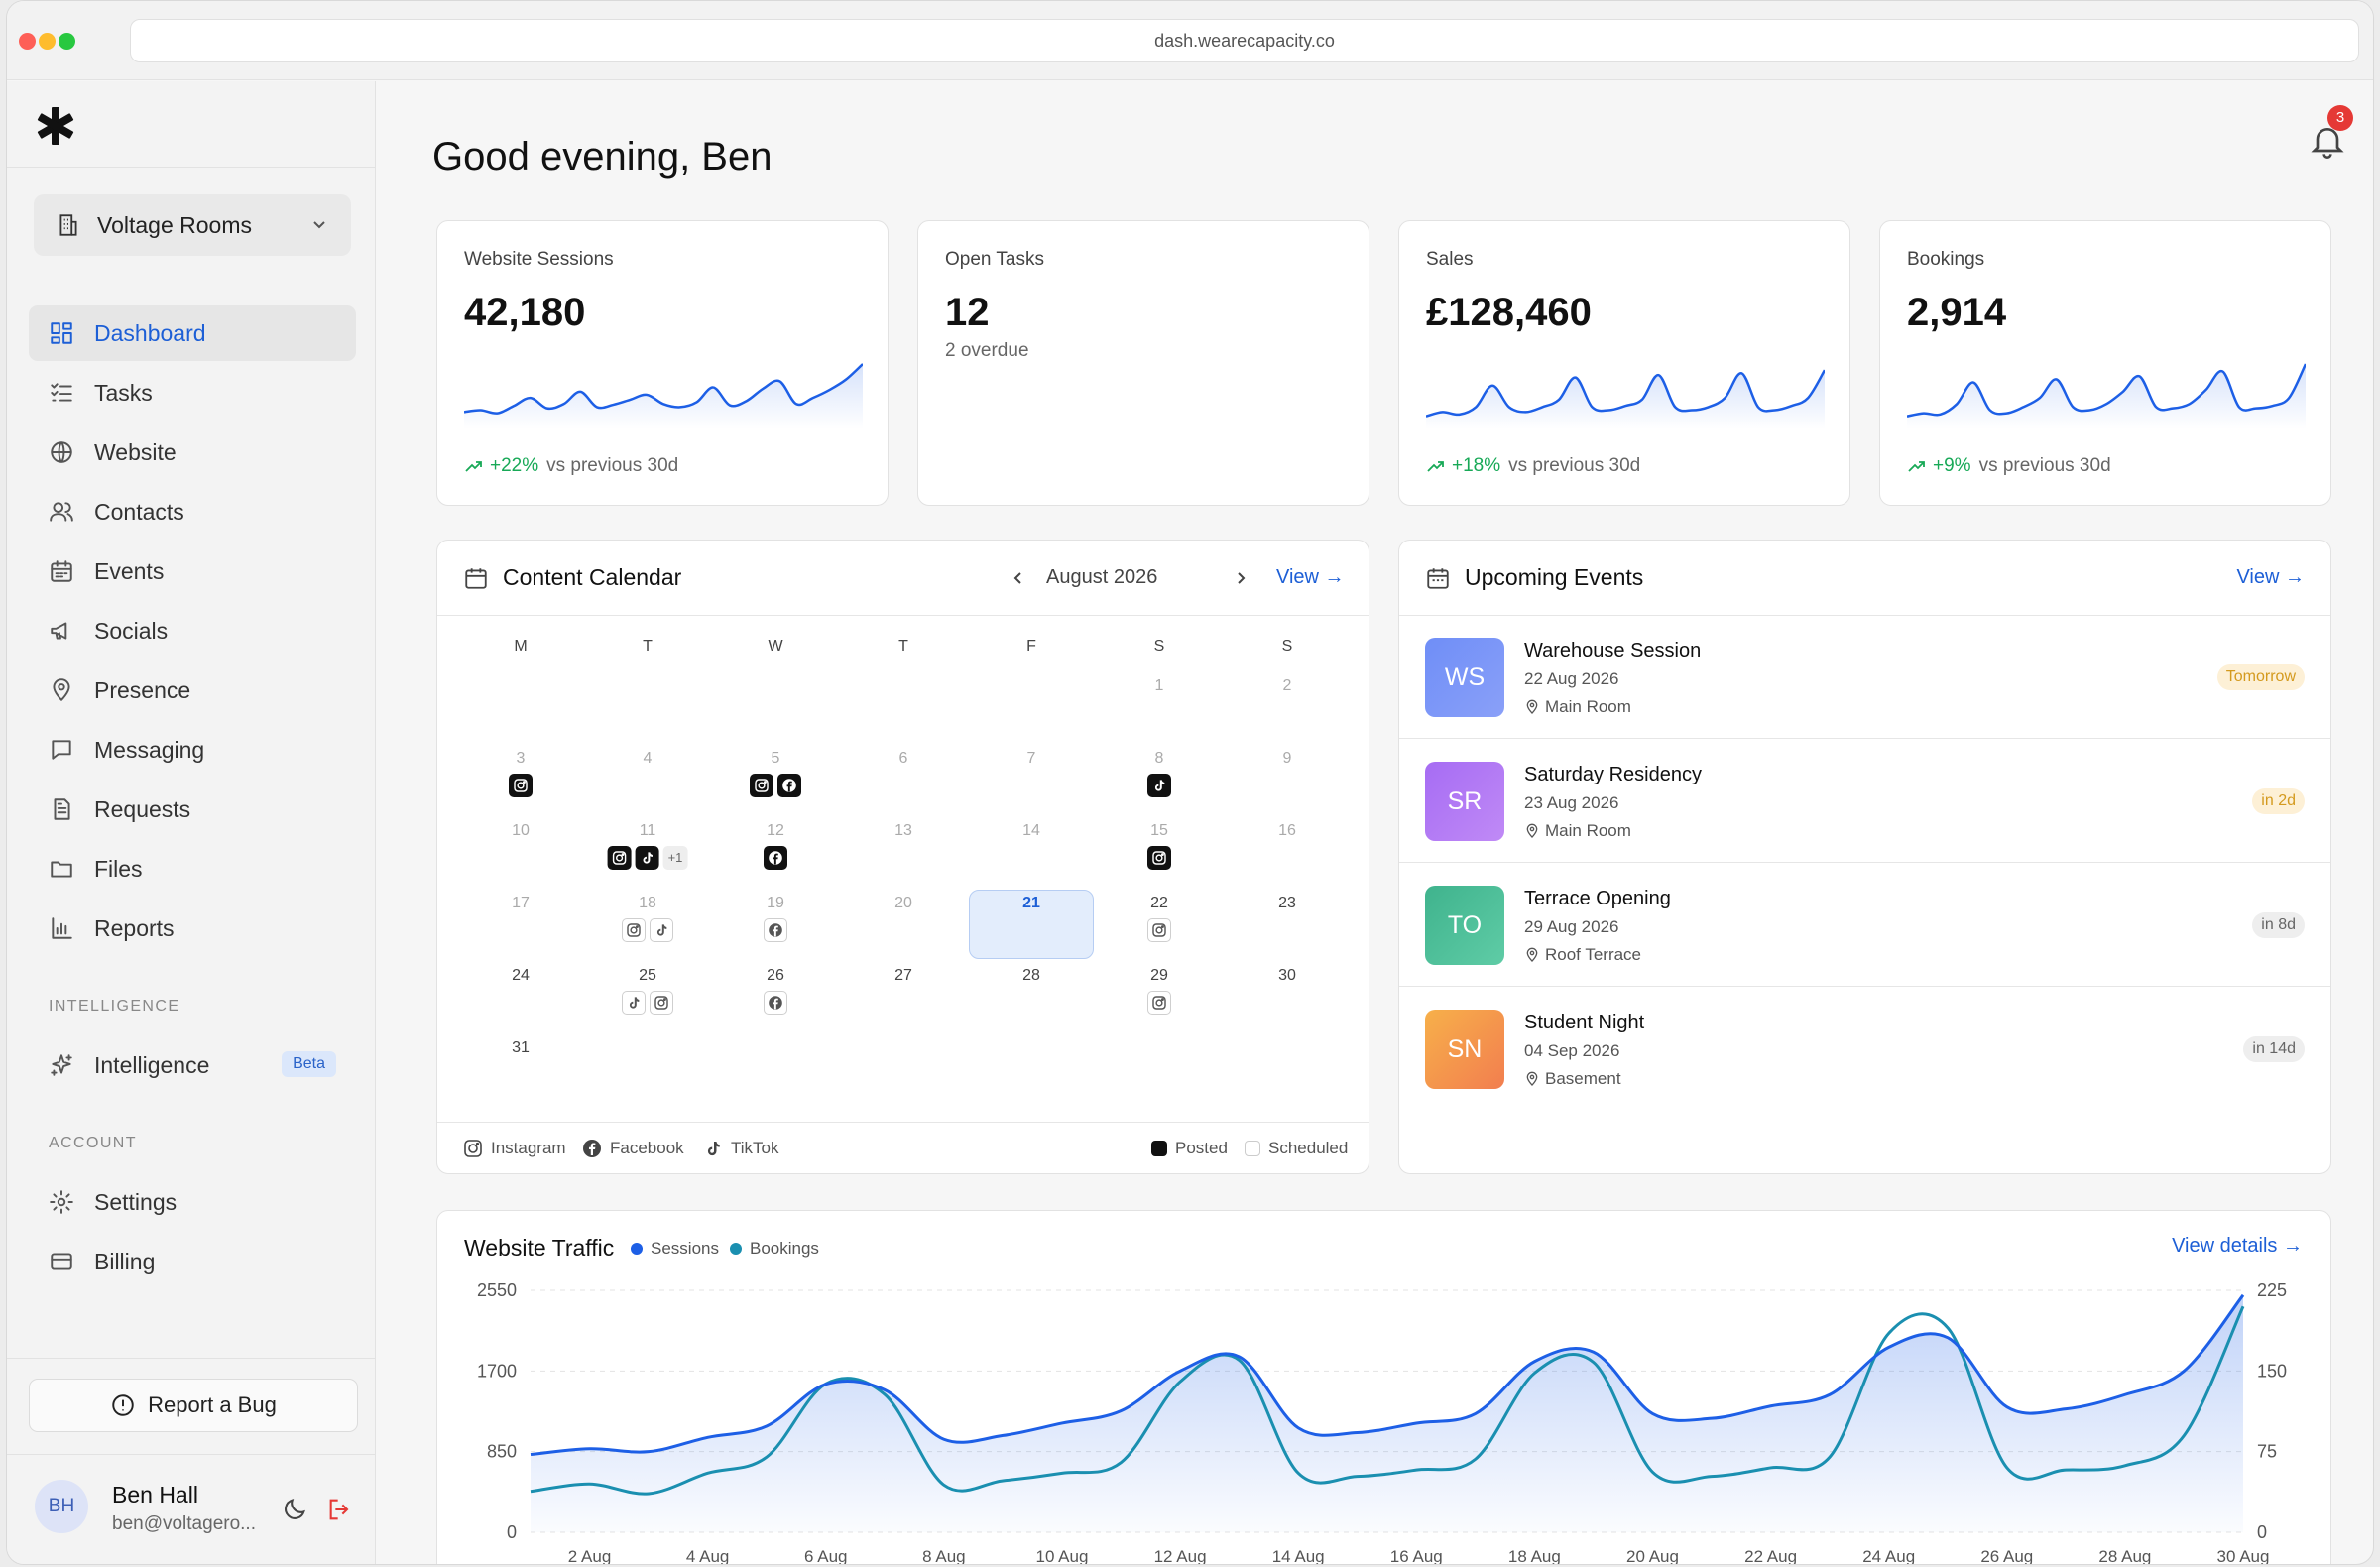 This screenshot has width=2380, height=1567. What do you see at coordinates (340, 1510) in the screenshot?
I see `logout-icon` at bounding box center [340, 1510].